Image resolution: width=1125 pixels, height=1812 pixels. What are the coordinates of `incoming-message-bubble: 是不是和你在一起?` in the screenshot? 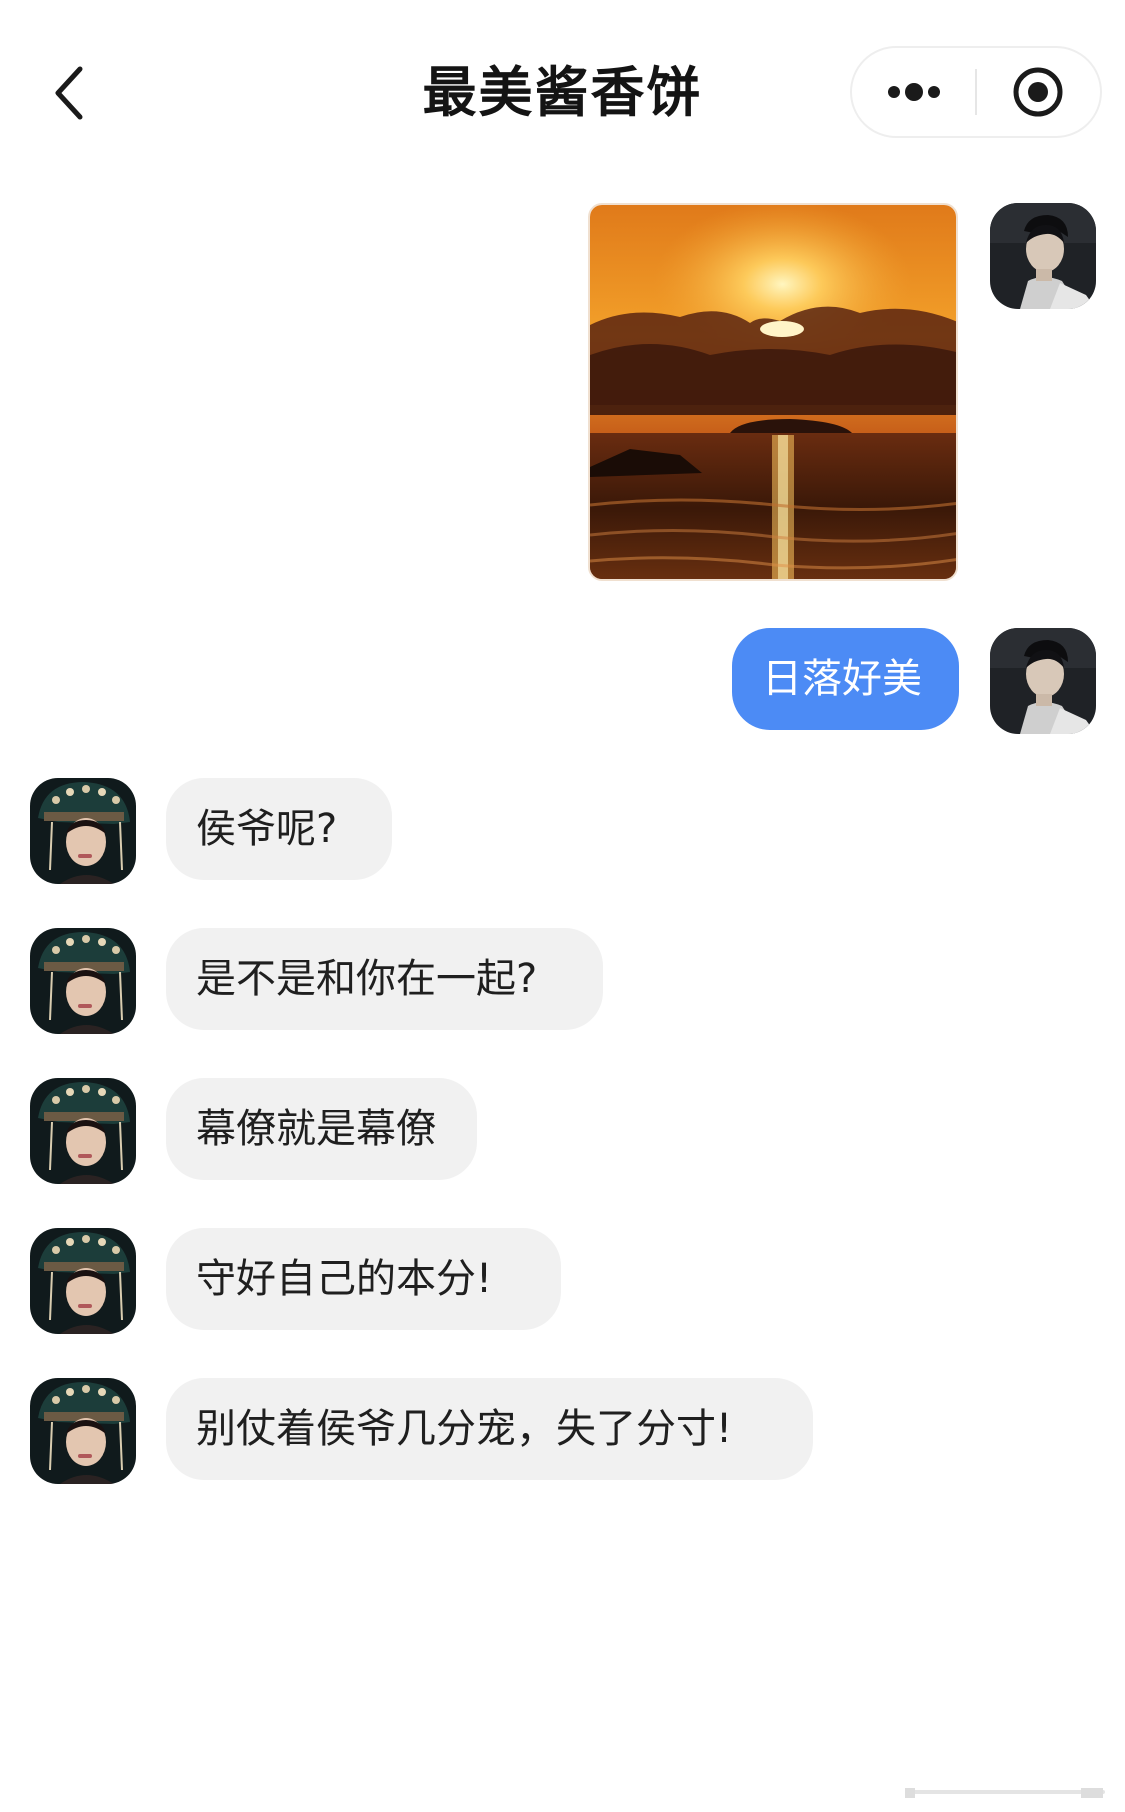 It's located at (384, 979).